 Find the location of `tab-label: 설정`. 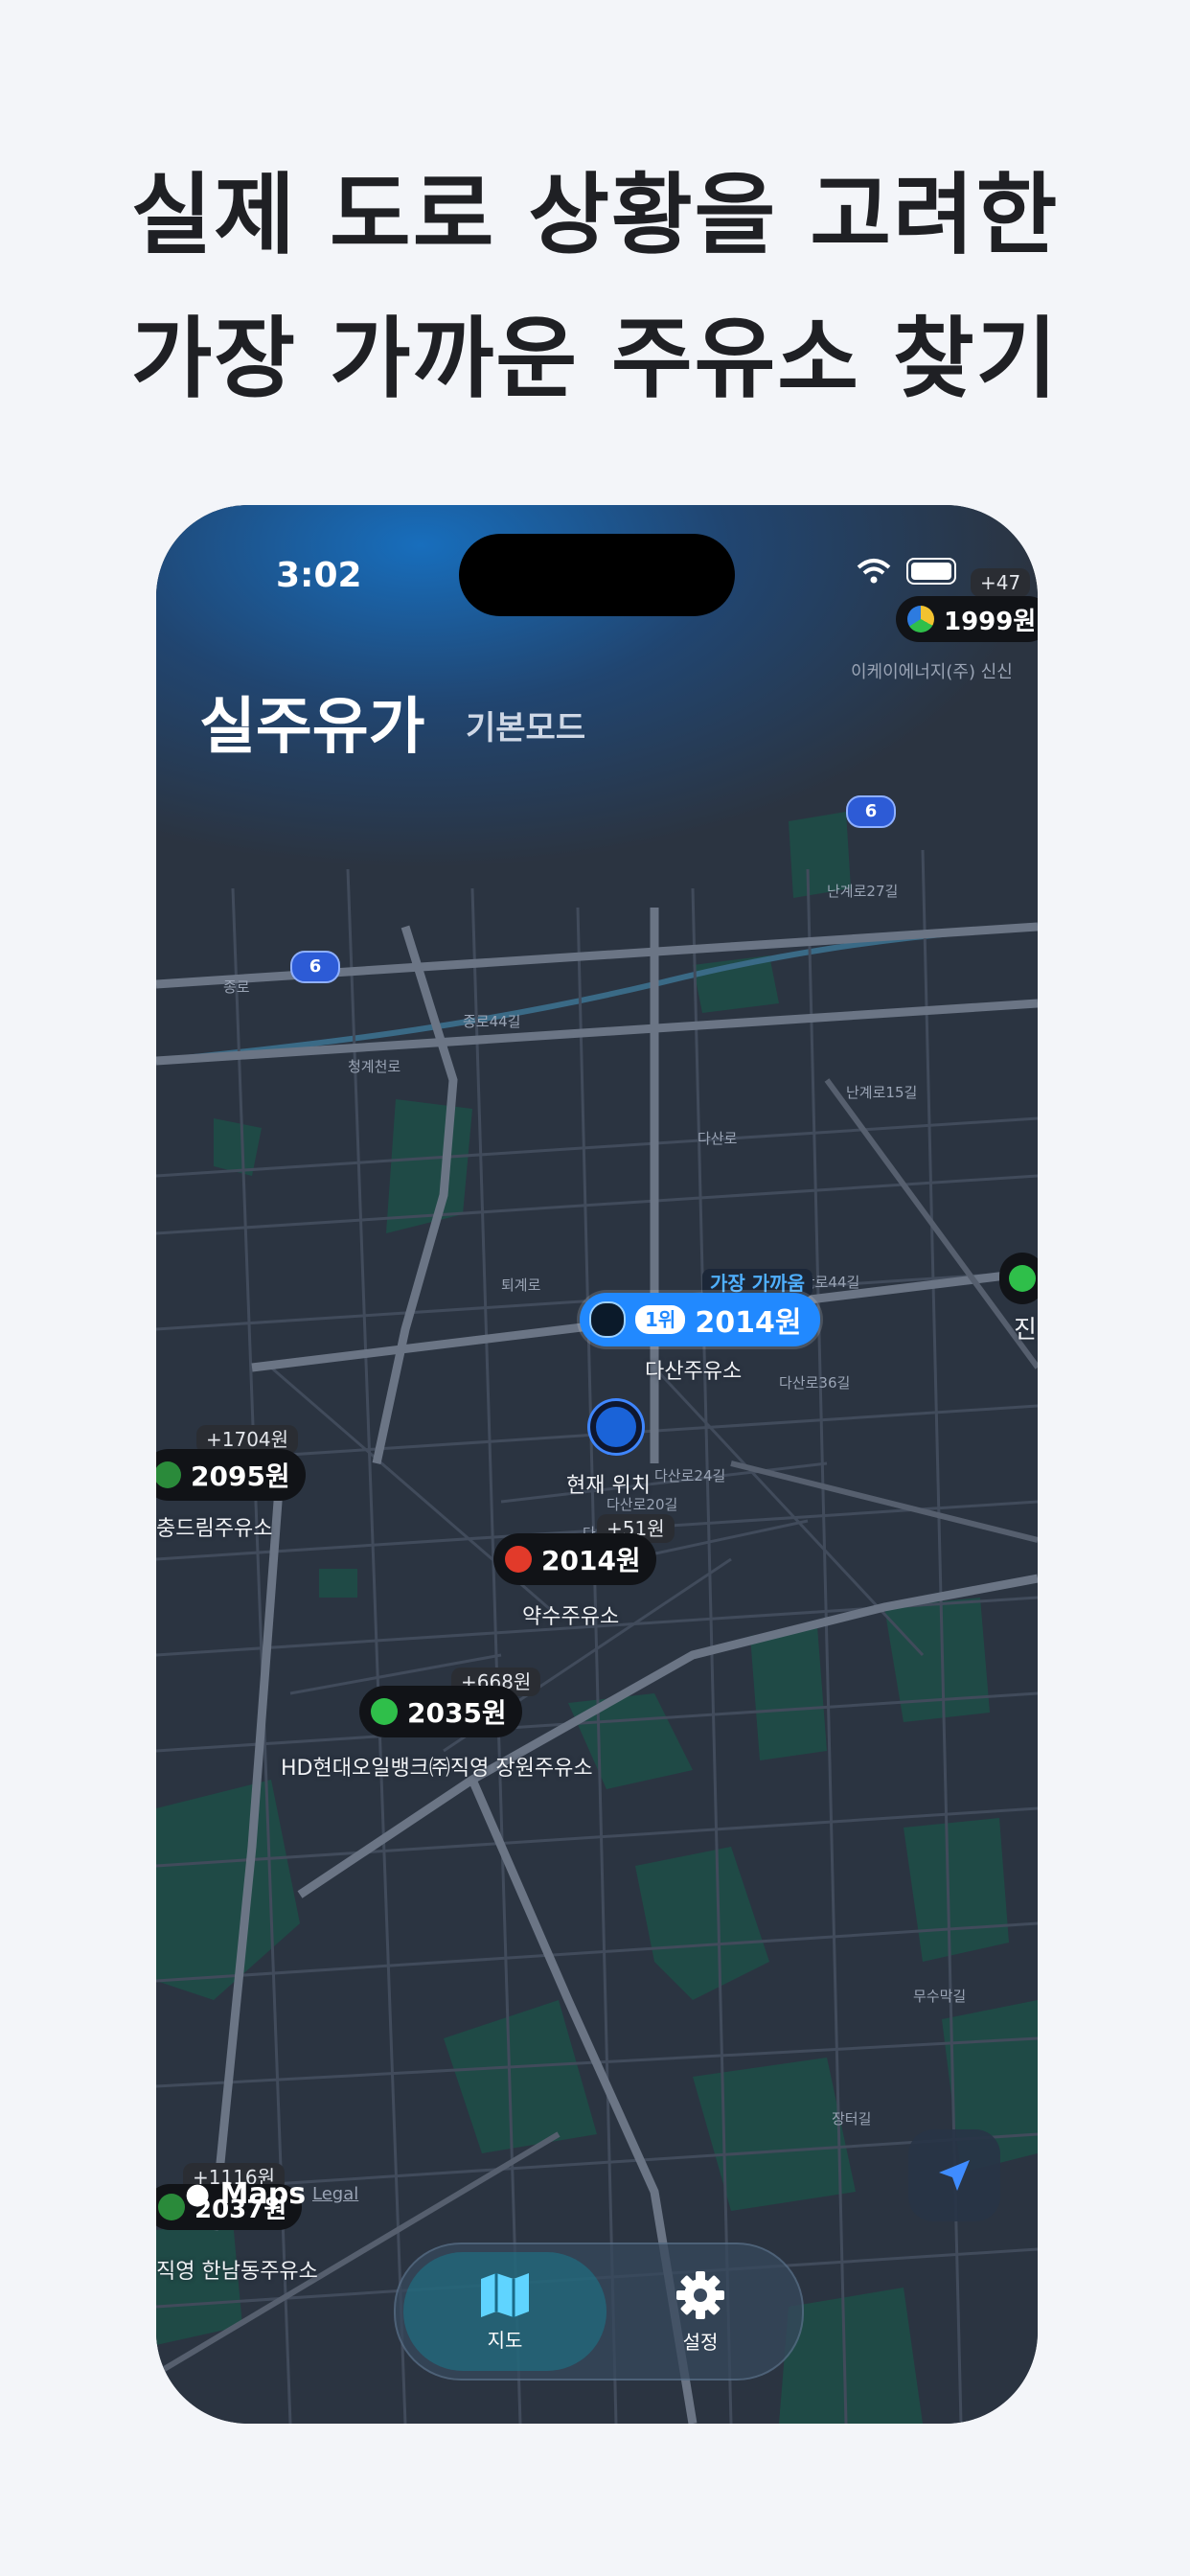

tab-label: 설정 is located at coordinates (700, 2342).